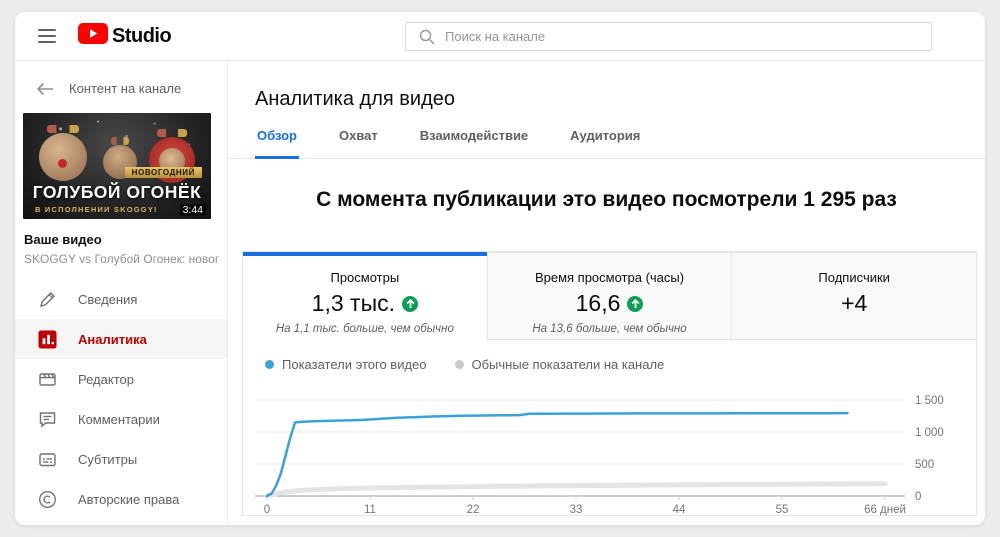 The height and width of the screenshot is (537, 1000). I want to click on thumbnail-subtitle-text: В ИСПОЛНЕНИИ SKOGGY!, so click(96, 209).